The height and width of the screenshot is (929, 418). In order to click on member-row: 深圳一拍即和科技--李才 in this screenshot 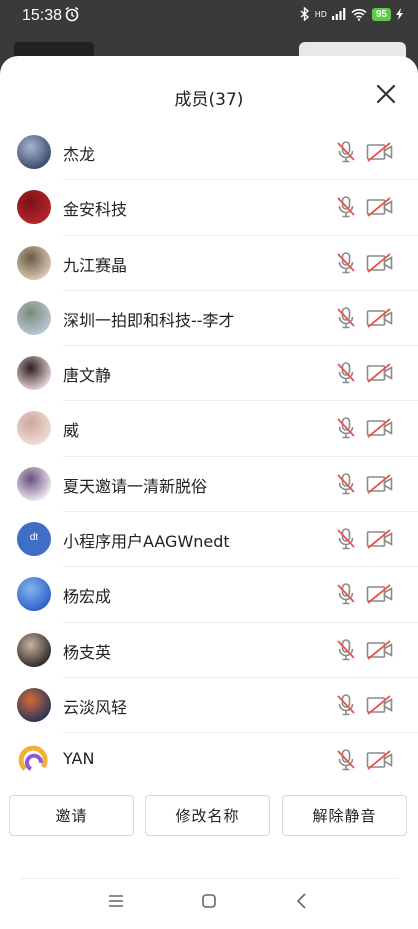, I will do `click(209, 319)`.